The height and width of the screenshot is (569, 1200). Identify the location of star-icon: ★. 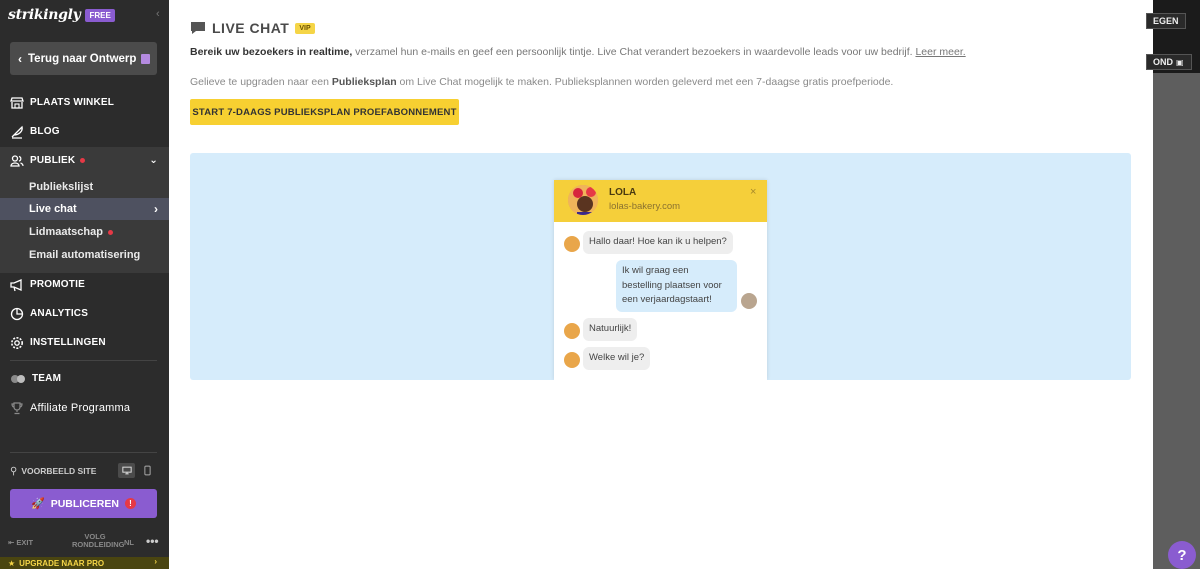
(12, 563).